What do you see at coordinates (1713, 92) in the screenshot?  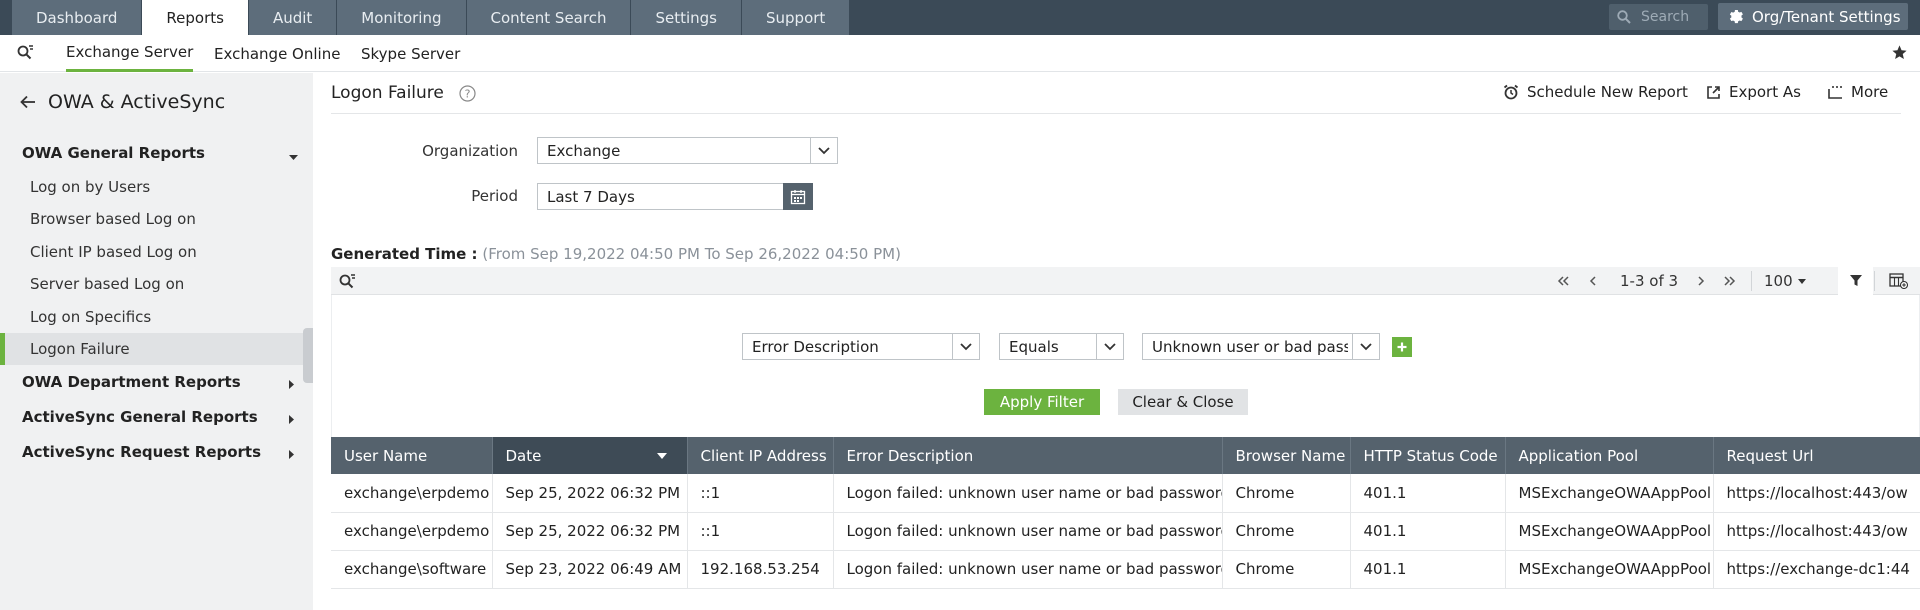 I see `export-icon` at bounding box center [1713, 92].